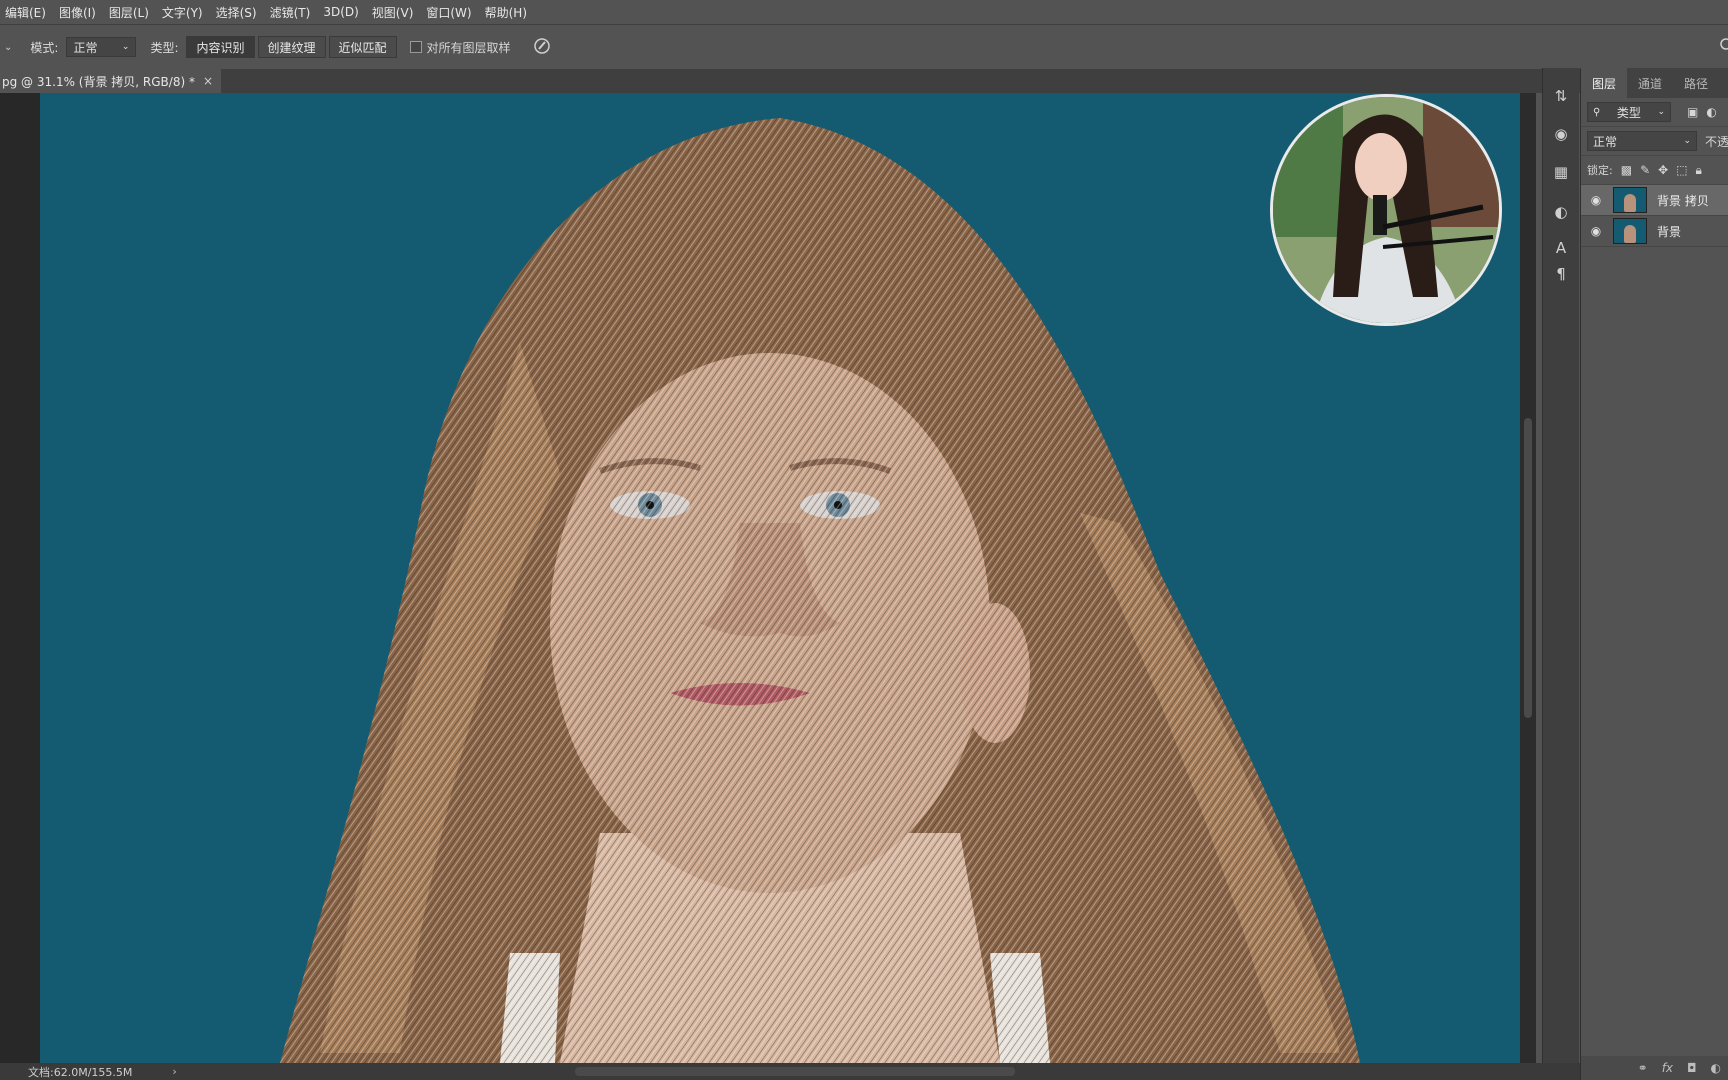 The height and width of the screenshot is (1080, 1728). Describe the element at coordinates (1642, 141) in the screenshot. I see `blend-mode-select: 正常 ⌄` at that location.